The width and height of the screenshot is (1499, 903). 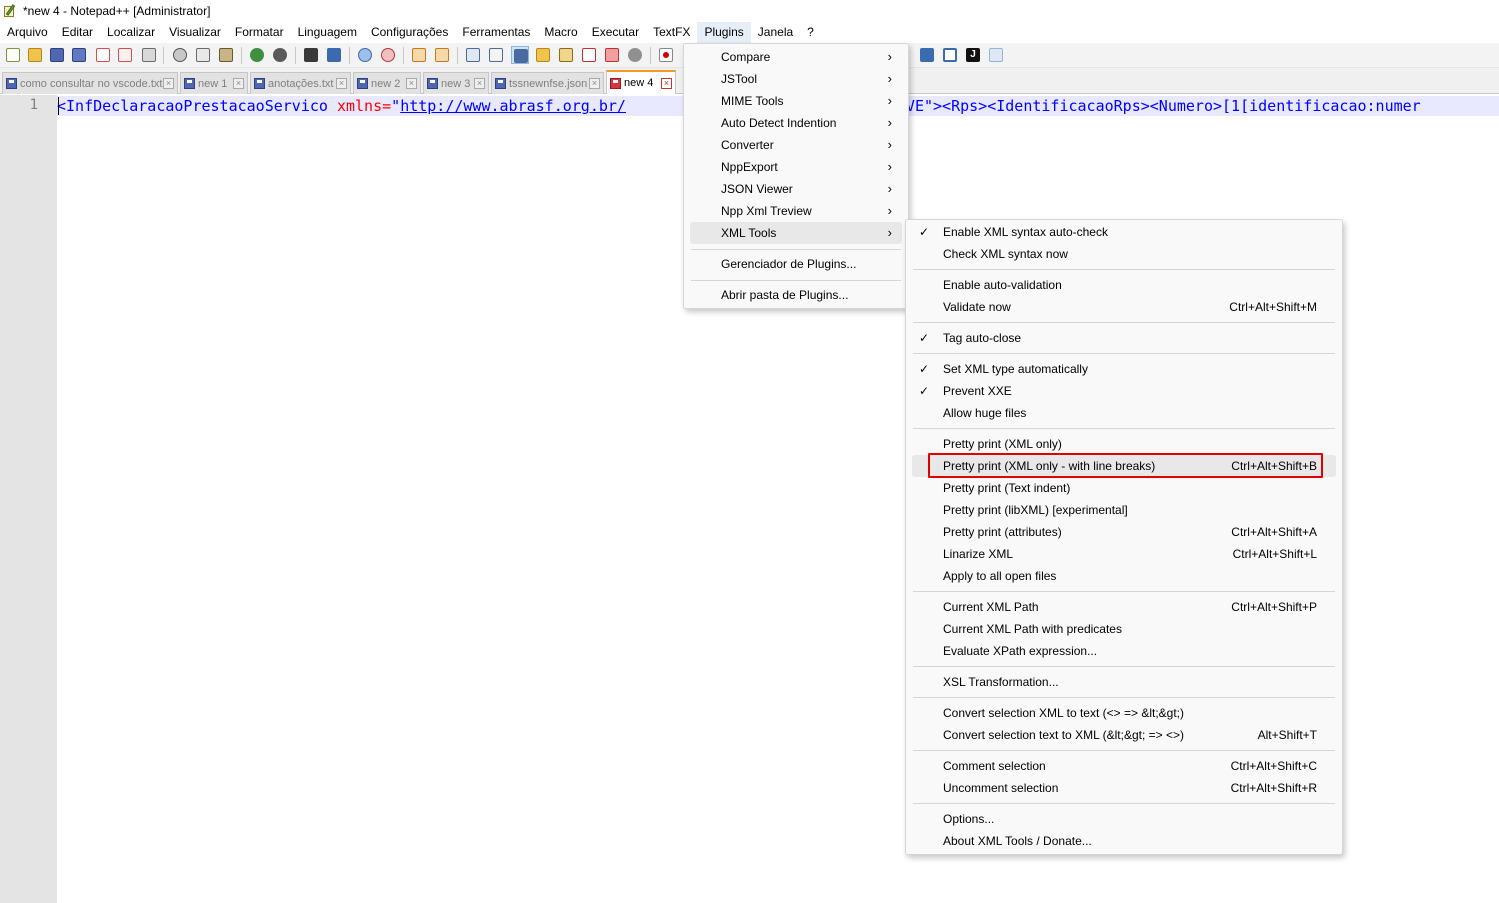 I want to click on xml-item-current-xml-path-predicates: Current XML Path with predicates, so click(x=1124, y=629).